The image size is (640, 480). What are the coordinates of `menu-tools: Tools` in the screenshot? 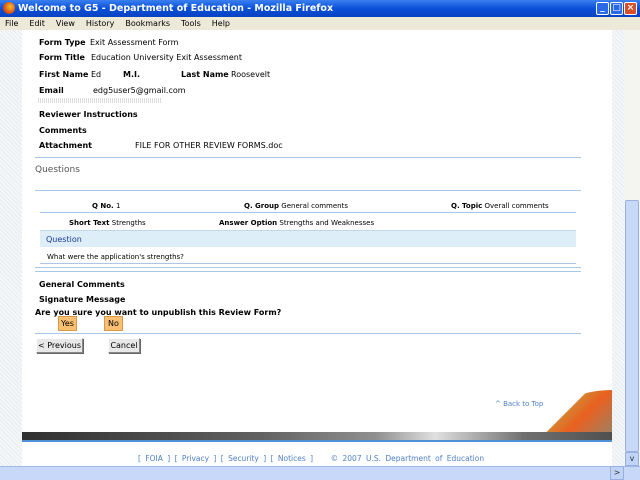 It's located at (191, 23).